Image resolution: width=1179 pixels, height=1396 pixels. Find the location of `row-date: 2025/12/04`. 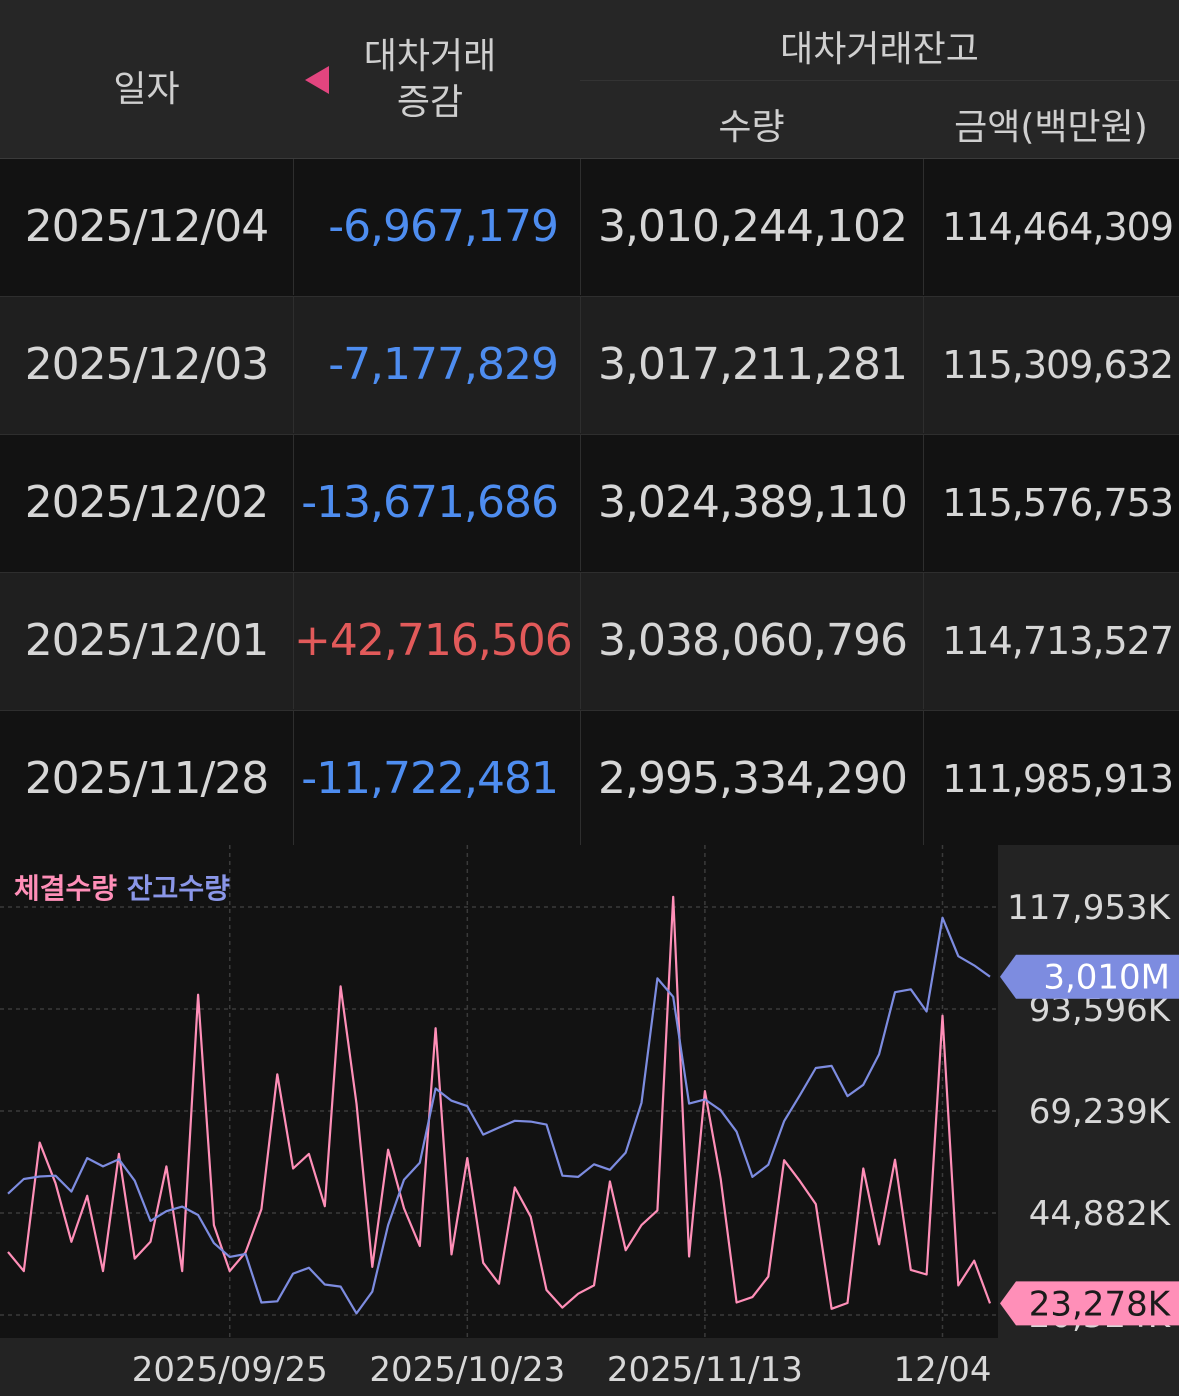

row-date: 2025/12/04 is located at coordinates (147, 226).